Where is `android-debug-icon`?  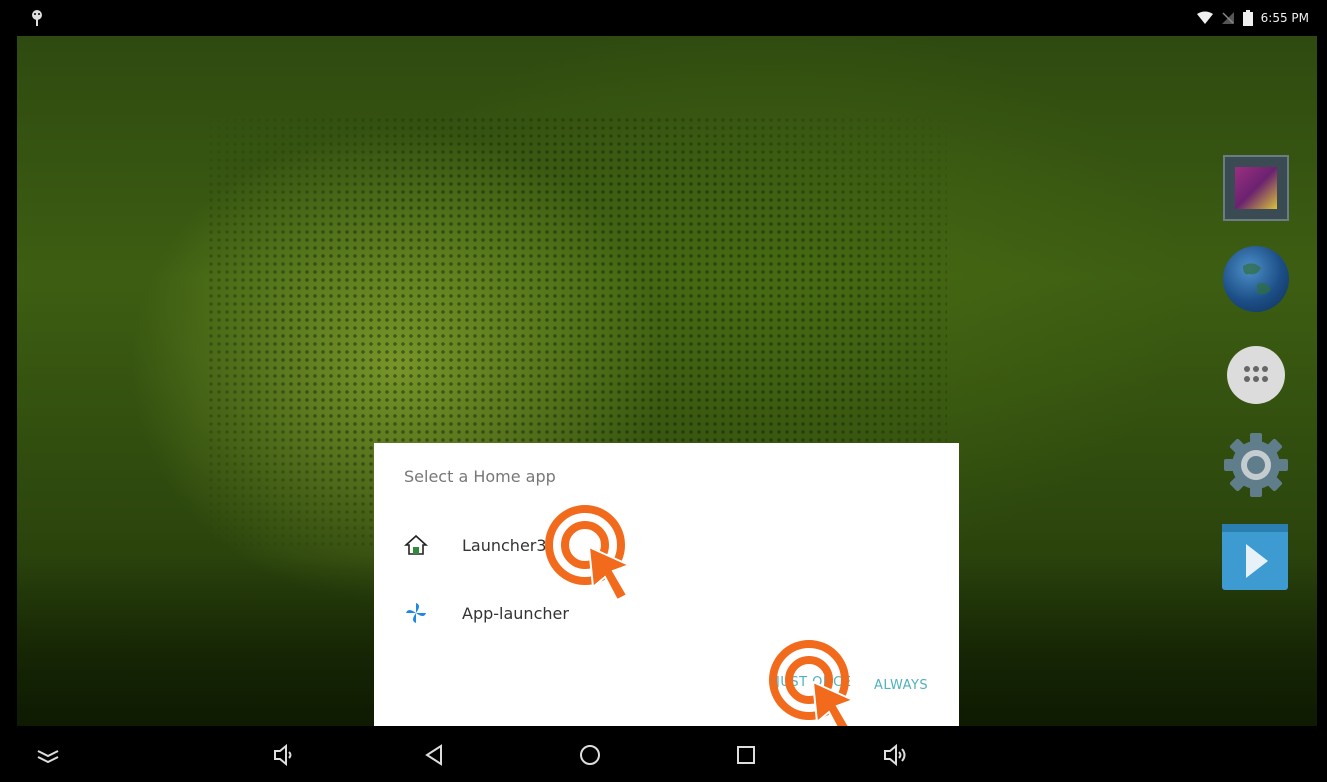
android-debug-icon is located at coordinates (37, 18).